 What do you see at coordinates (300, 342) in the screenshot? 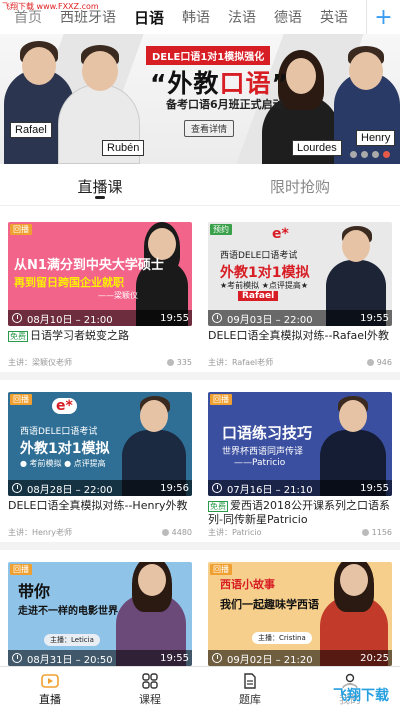
I see `course-title: DELE口语全真模拟对练--Rafael外教` at bounding box center [300, 342].